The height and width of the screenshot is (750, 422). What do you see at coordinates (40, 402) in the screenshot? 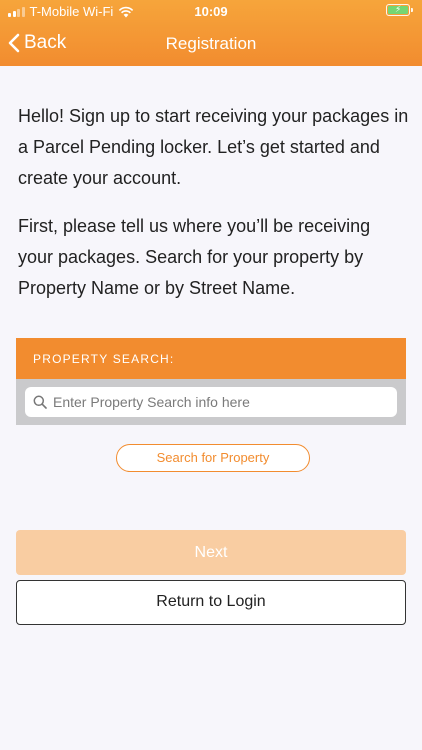
I see `search-icon` at bounding box center [40, 402].